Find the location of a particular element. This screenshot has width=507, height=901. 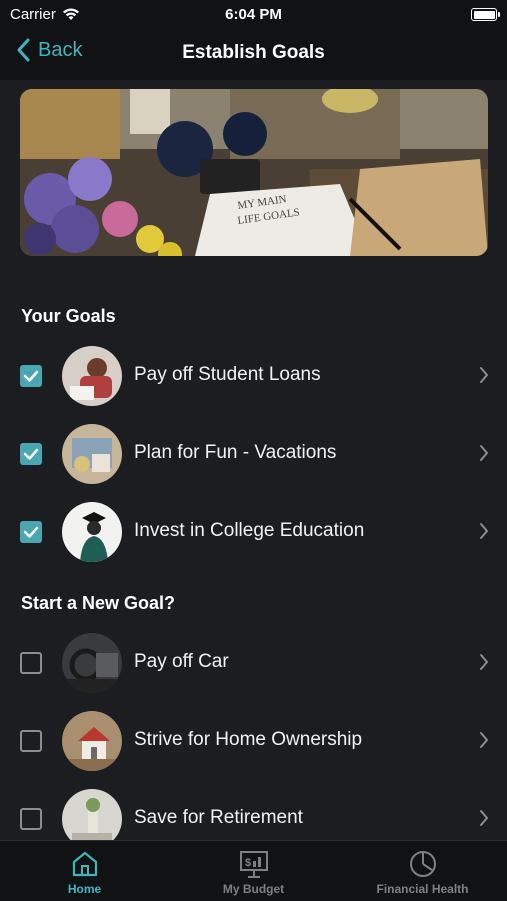

tab-bar: Home $ My Budget Financial Health is located at coordinates (253, 870).